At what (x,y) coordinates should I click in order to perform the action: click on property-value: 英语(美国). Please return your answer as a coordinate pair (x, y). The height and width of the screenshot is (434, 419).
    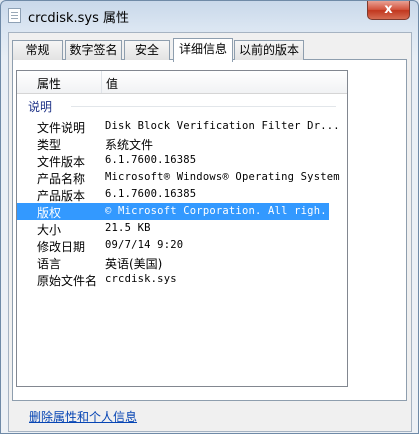
    Looking at the image, I should click on (134, 264).